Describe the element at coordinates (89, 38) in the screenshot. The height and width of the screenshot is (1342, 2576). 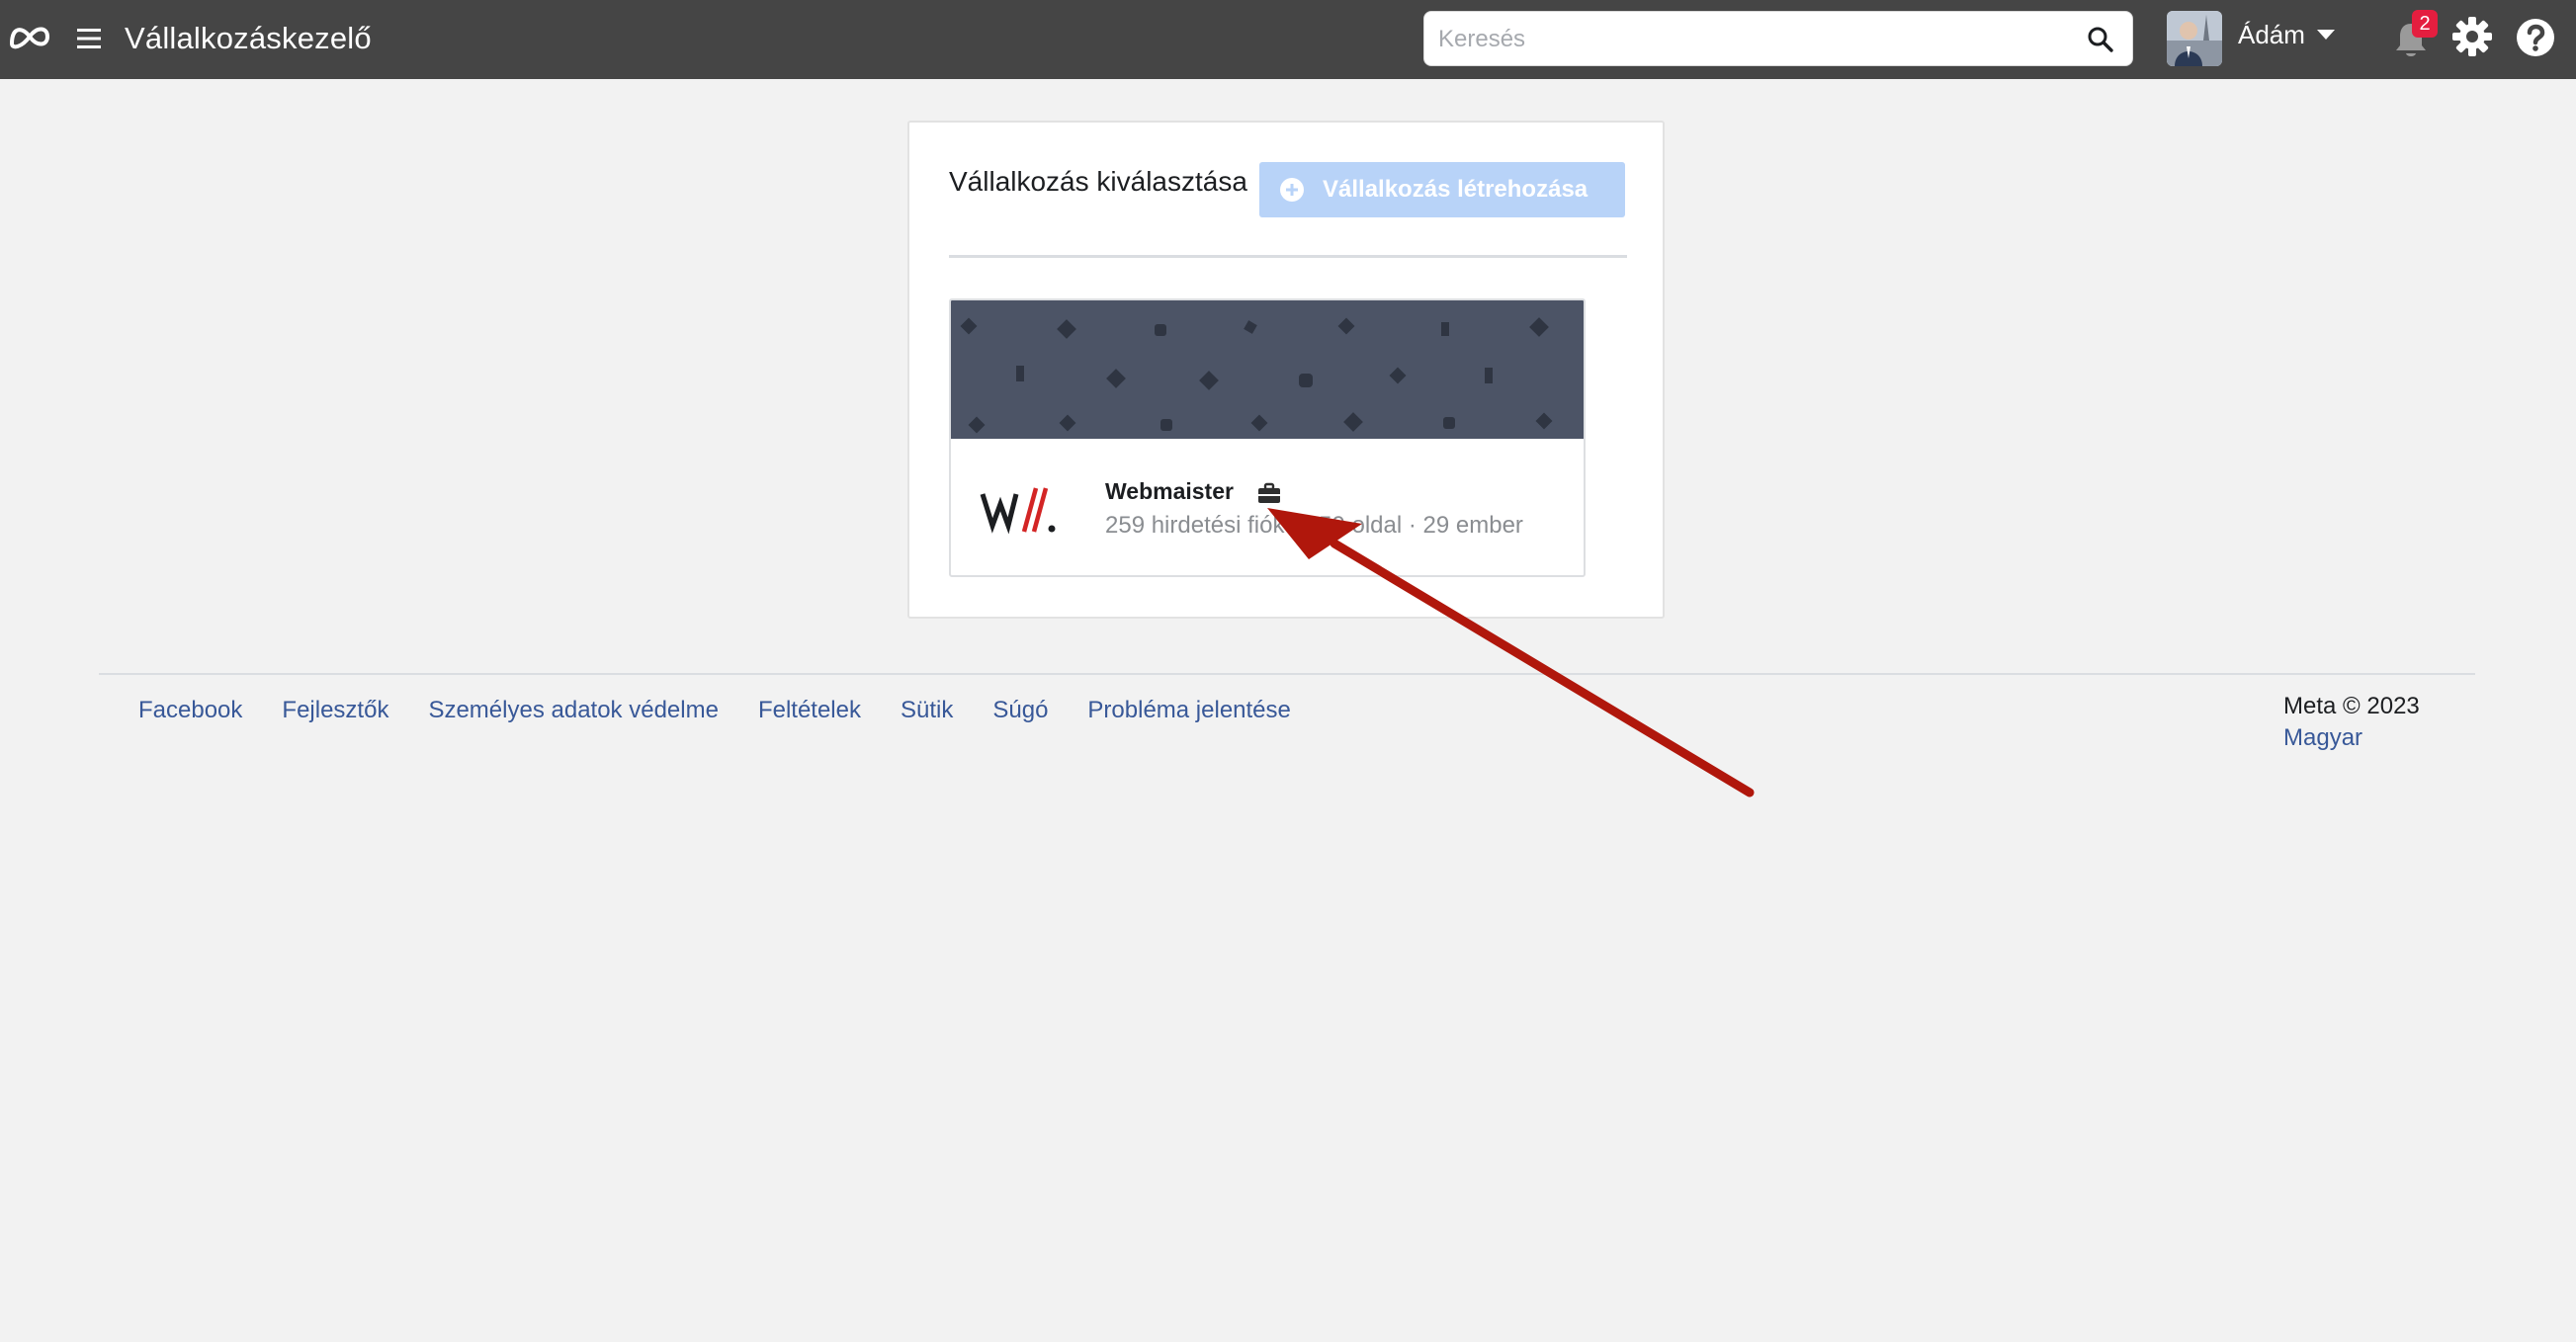
I see `menu-icon` at that location.